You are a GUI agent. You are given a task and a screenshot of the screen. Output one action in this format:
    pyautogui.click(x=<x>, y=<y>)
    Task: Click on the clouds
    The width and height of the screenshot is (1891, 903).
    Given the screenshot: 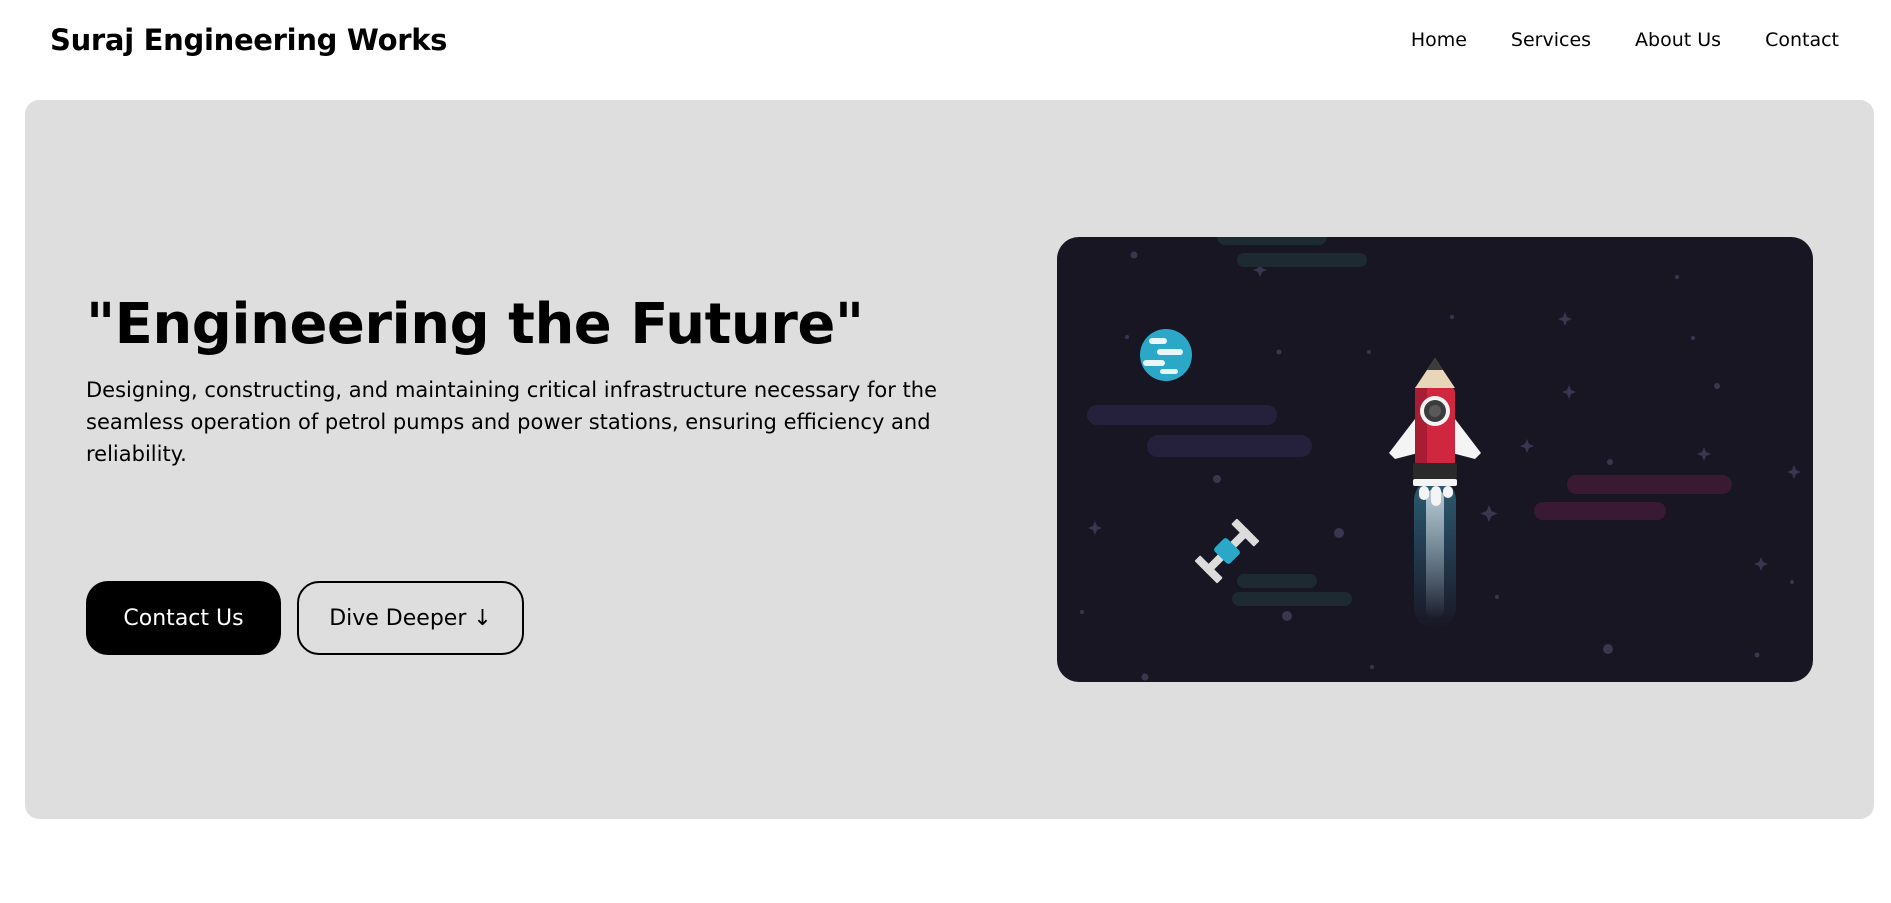 What is the action you would take?
    pyautogui.click(x=1409, y=421)
    